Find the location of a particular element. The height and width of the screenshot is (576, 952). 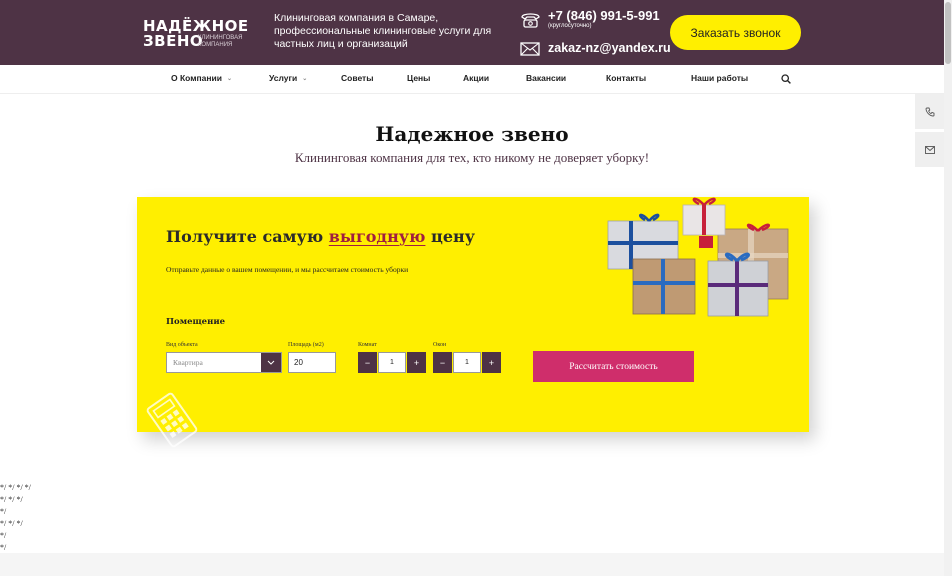

chevron-down-icon is located at coordinates (271, 362).